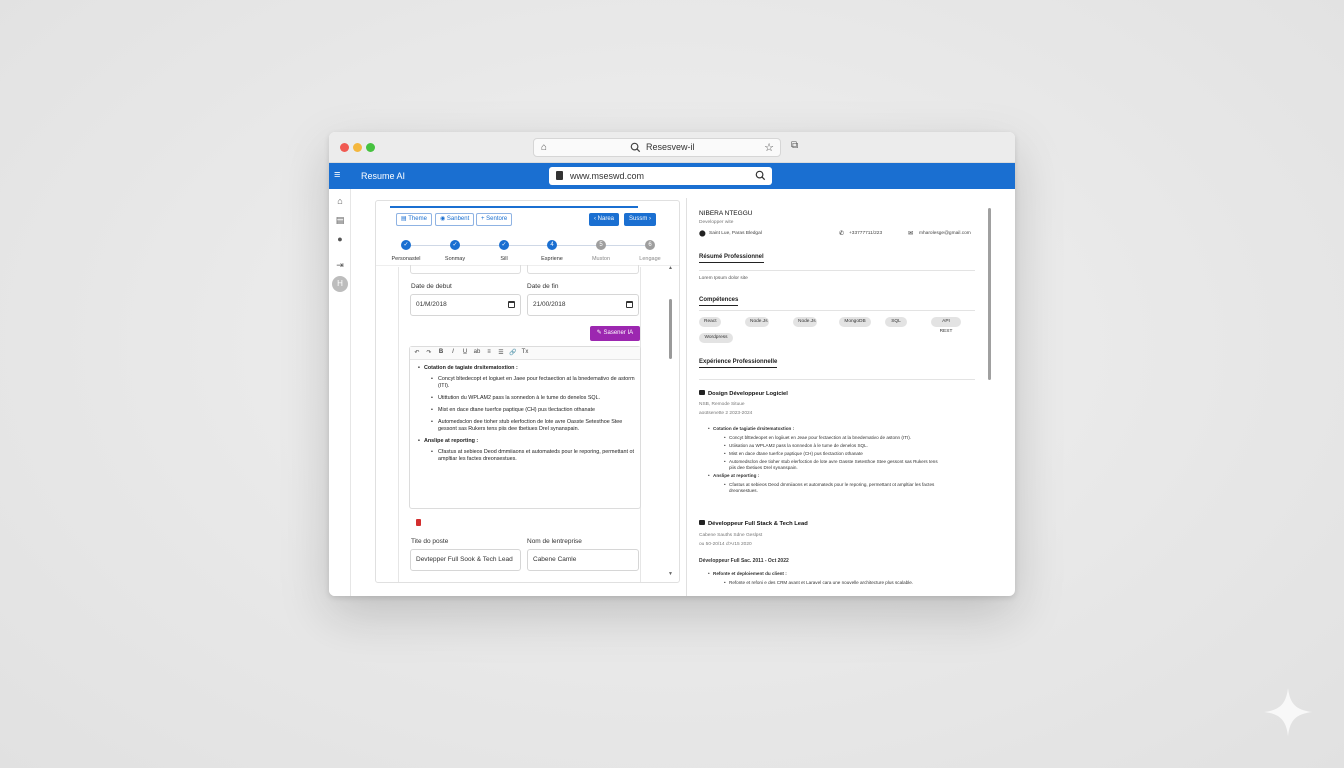 The height and width of the screenshot is (768, 1344). Describe the element at coordinates (989, 397) in the screenshot. I see `preview-scrollbar` at that location.